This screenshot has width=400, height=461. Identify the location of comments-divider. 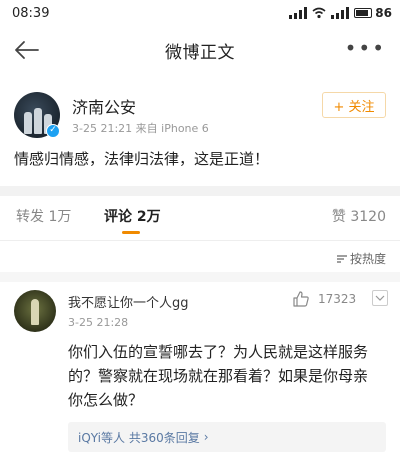
(200, 277).